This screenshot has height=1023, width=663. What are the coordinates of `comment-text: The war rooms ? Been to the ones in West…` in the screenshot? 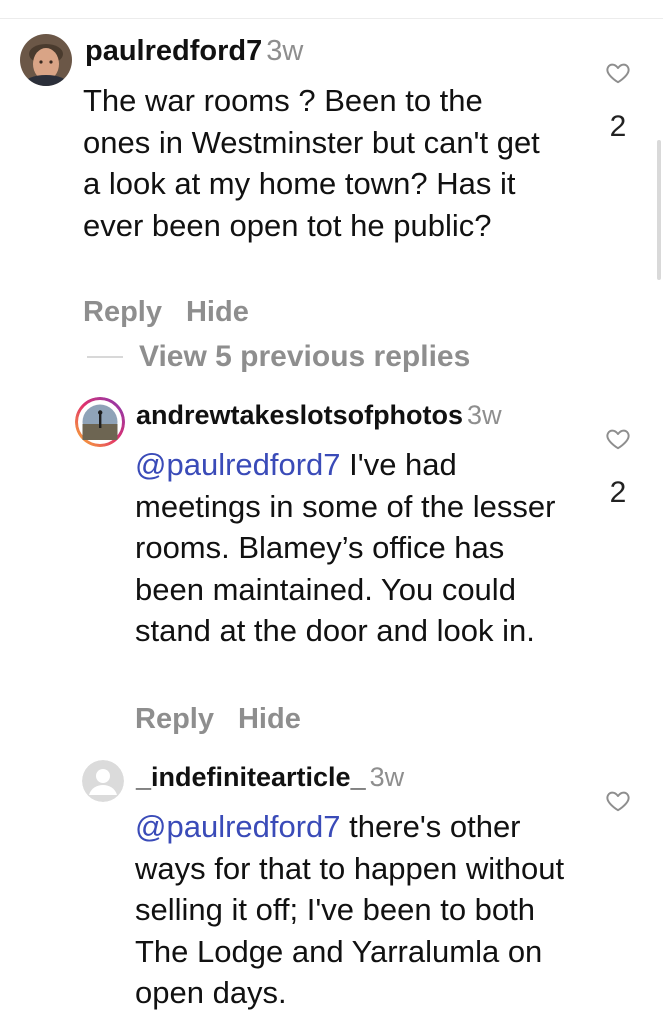 It's located at (311, 163).